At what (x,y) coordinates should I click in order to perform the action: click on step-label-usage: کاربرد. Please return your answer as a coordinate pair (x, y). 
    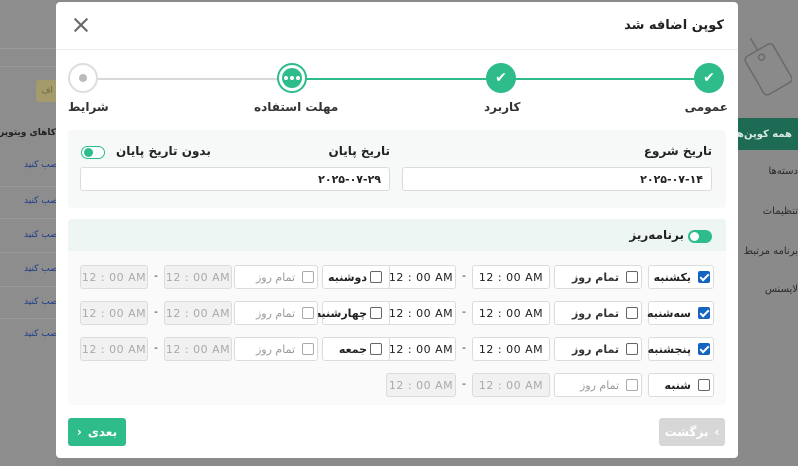
    Looking at the image, I should click on (502, 107).